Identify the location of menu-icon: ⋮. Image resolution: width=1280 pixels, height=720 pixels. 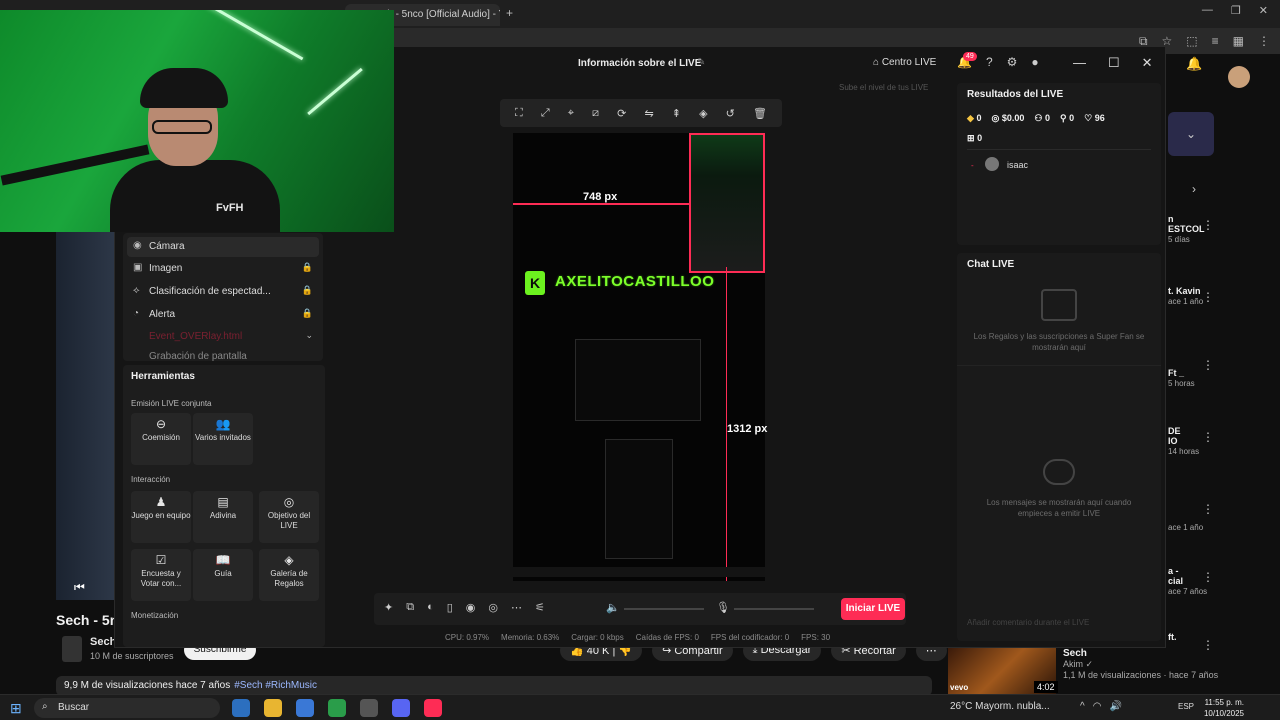
(1264, 41).